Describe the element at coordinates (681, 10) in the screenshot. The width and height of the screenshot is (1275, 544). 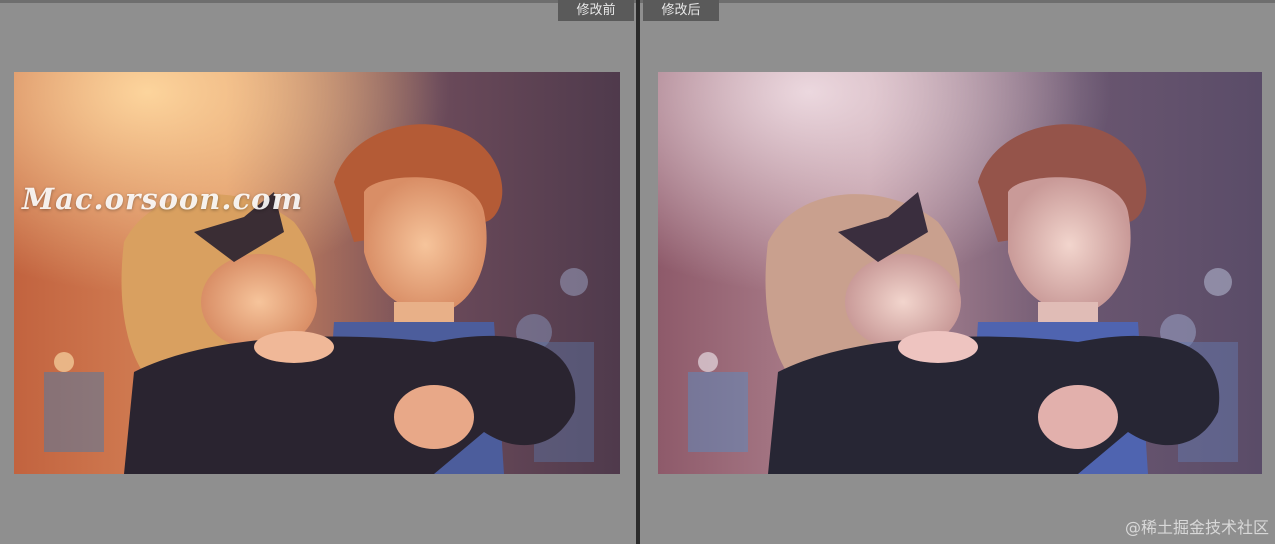
I see `after-label: 修改后` at that location.